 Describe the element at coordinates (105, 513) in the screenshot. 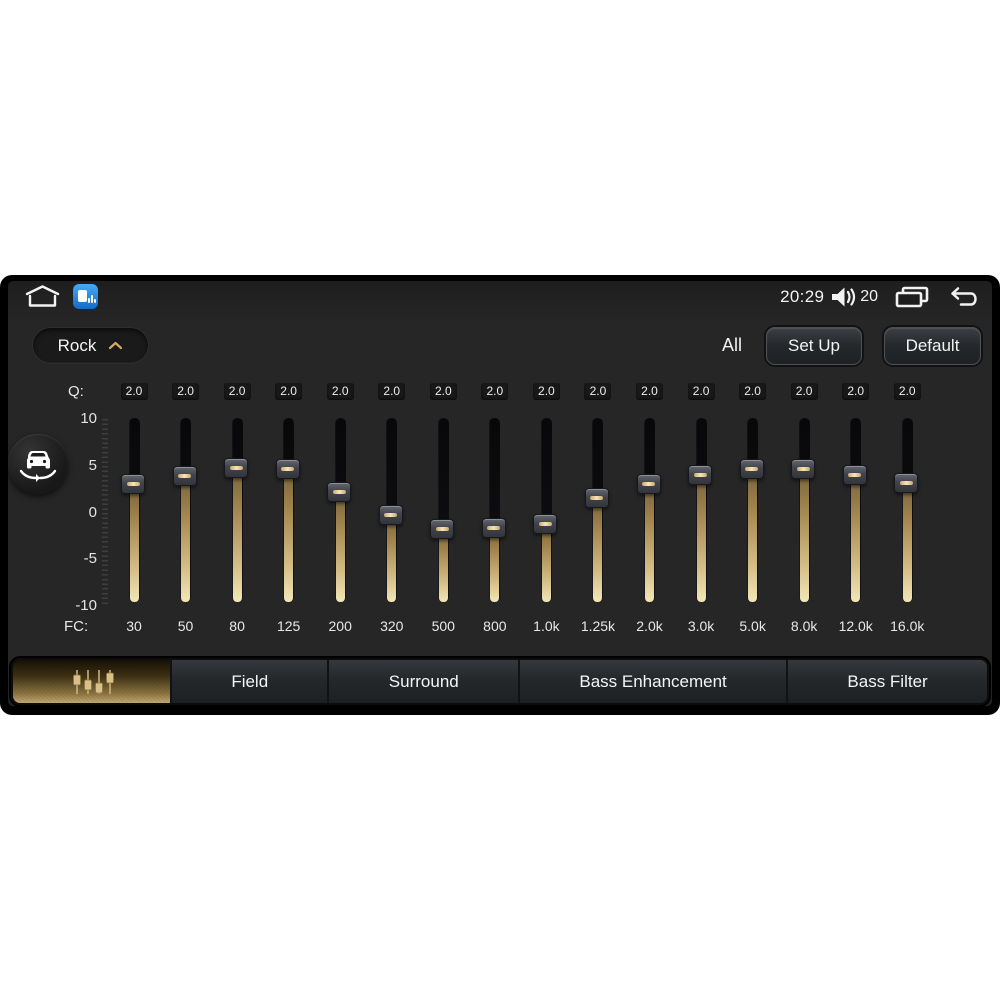

I see `gain-tick-ruler` at that location.